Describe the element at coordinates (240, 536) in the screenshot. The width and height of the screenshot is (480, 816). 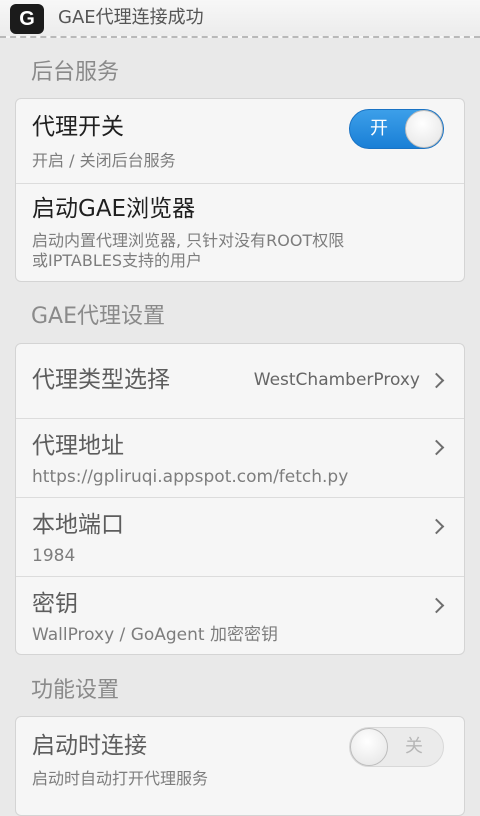
I see `local-port-row: 本地端口 1984` at that location.